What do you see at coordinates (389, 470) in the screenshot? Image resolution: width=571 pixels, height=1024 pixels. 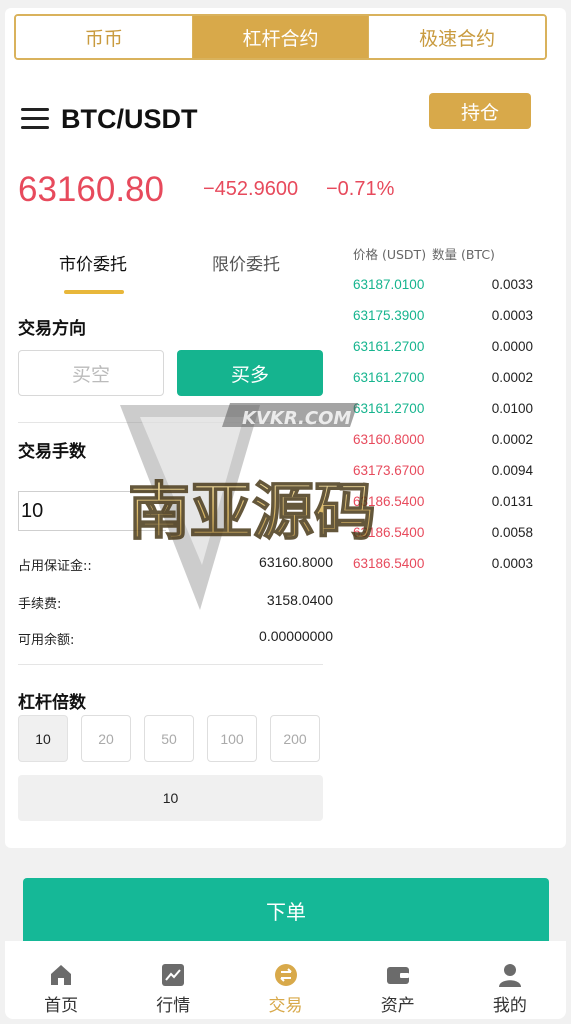 I see `orderbook-price: 63173.6700` at bounding box center [389, 470].